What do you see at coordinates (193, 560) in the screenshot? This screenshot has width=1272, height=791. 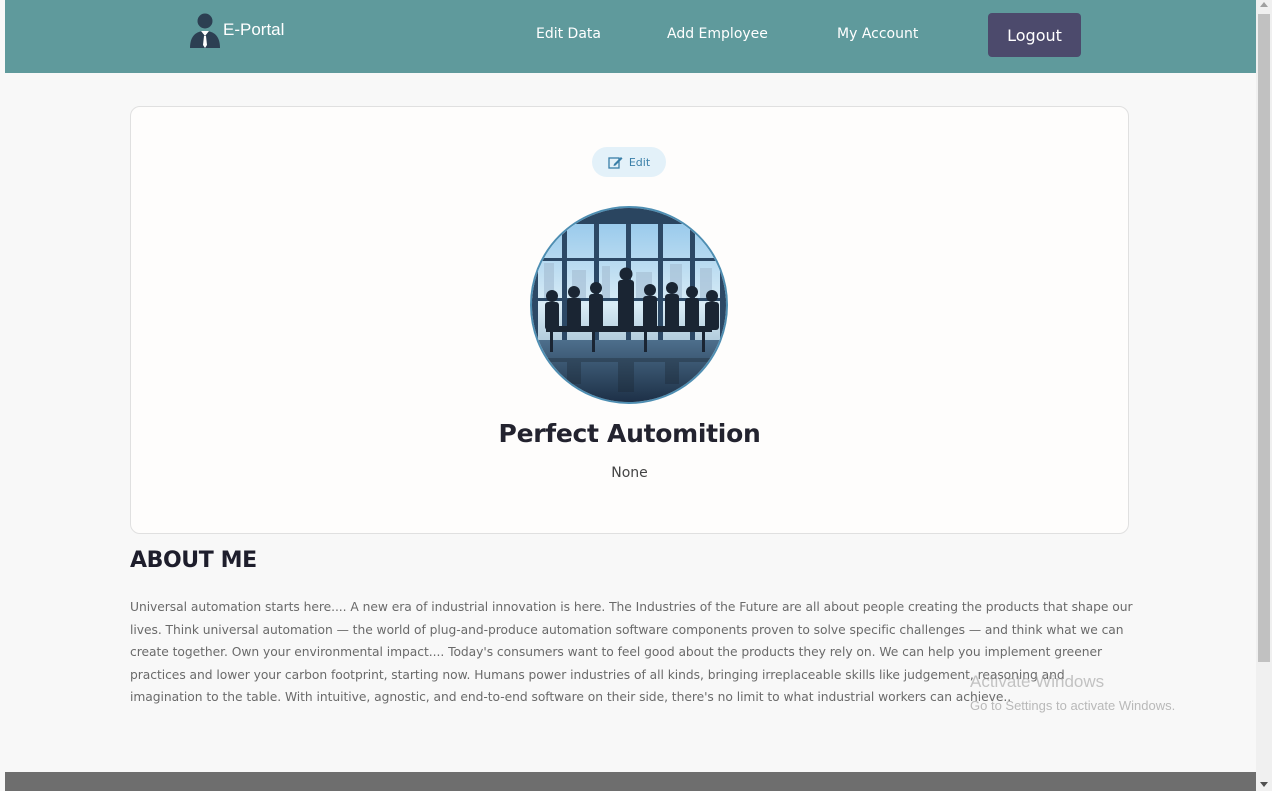 I see `about-heading: ABOUT ME` at bounding box center [193, 560].